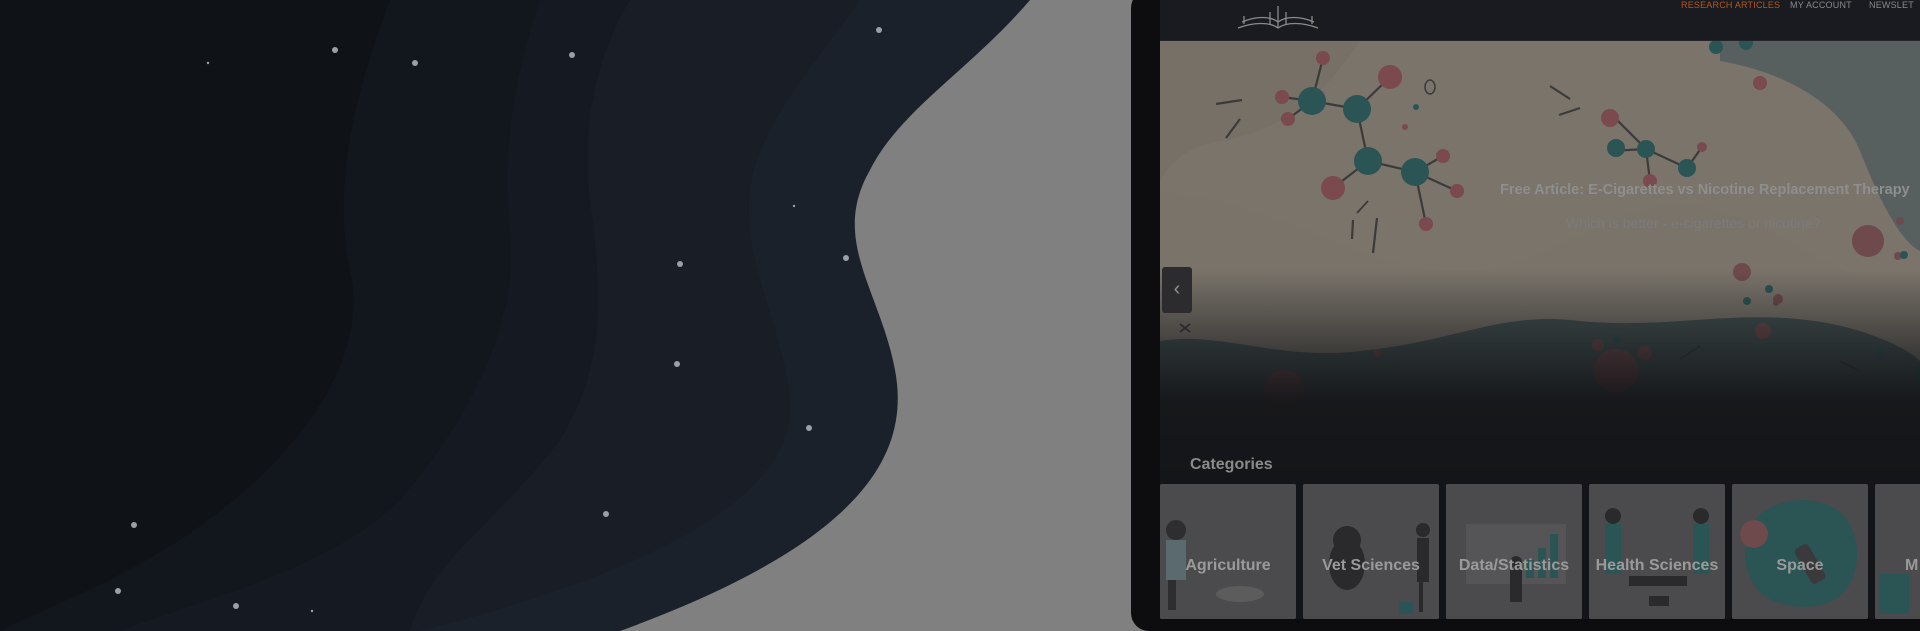 The image size is (1920, 631). I want to click on category-illustration, so click(1897, 551).